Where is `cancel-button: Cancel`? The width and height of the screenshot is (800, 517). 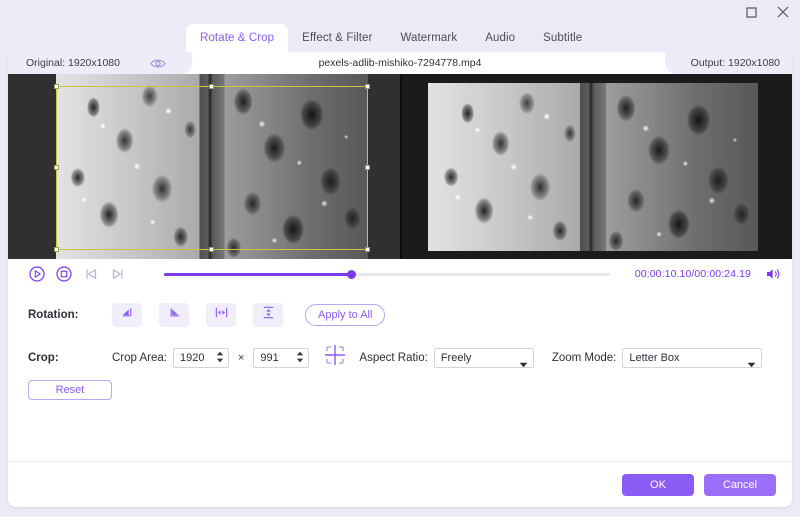
cancel-button: Cancel is located at coordinates (740, 484).